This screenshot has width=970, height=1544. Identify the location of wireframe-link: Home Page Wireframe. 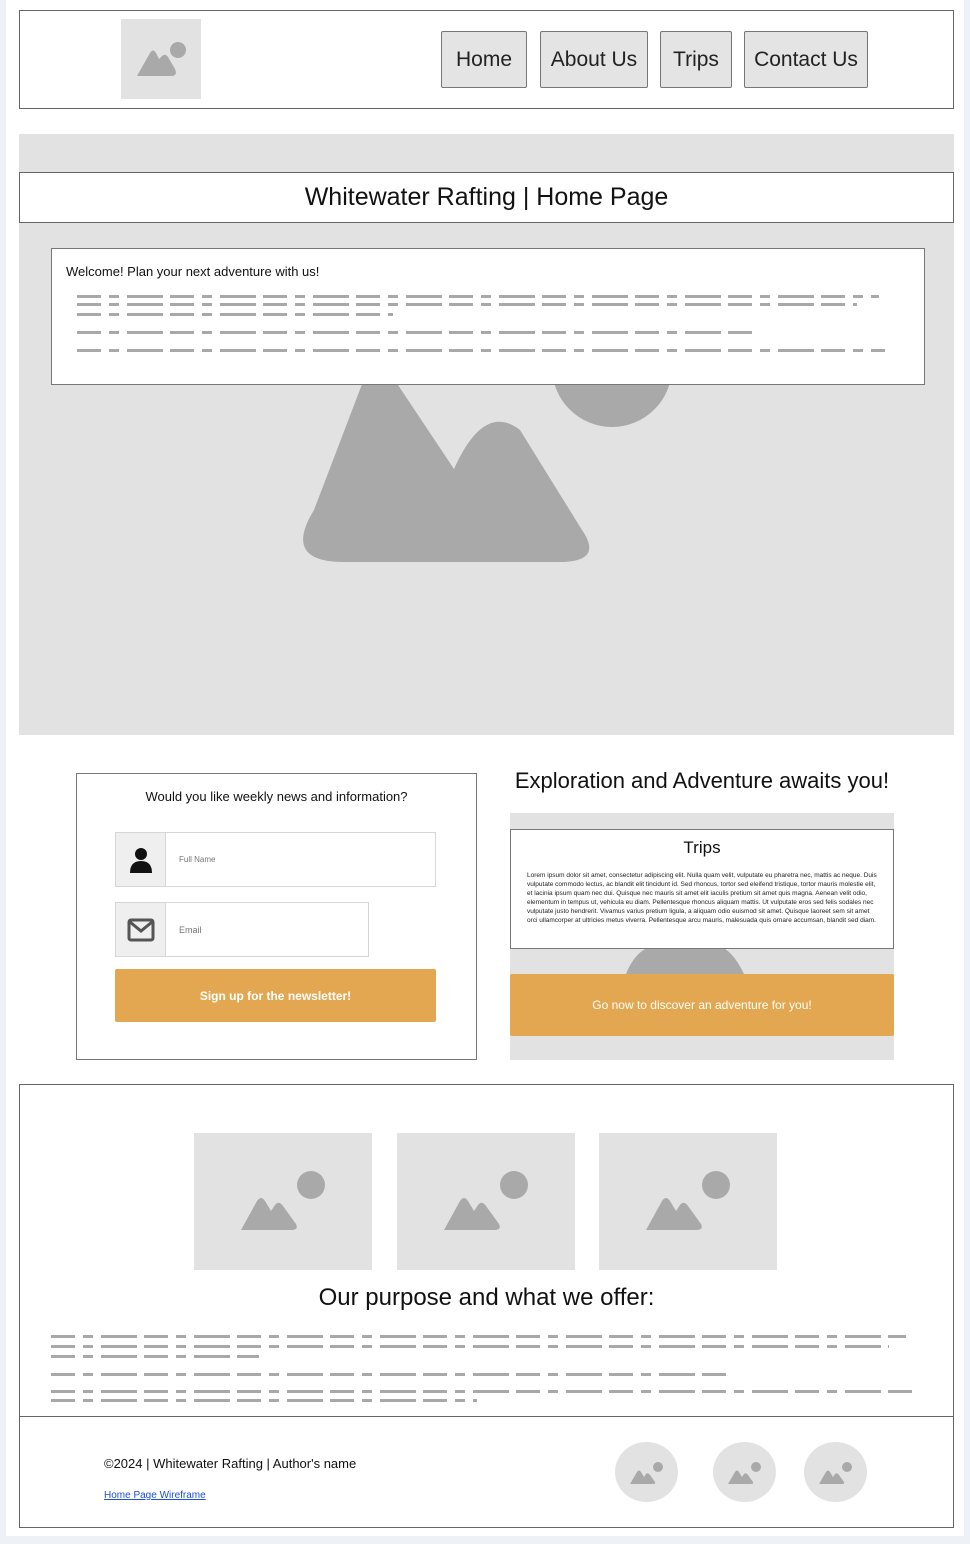
(155, 1495).